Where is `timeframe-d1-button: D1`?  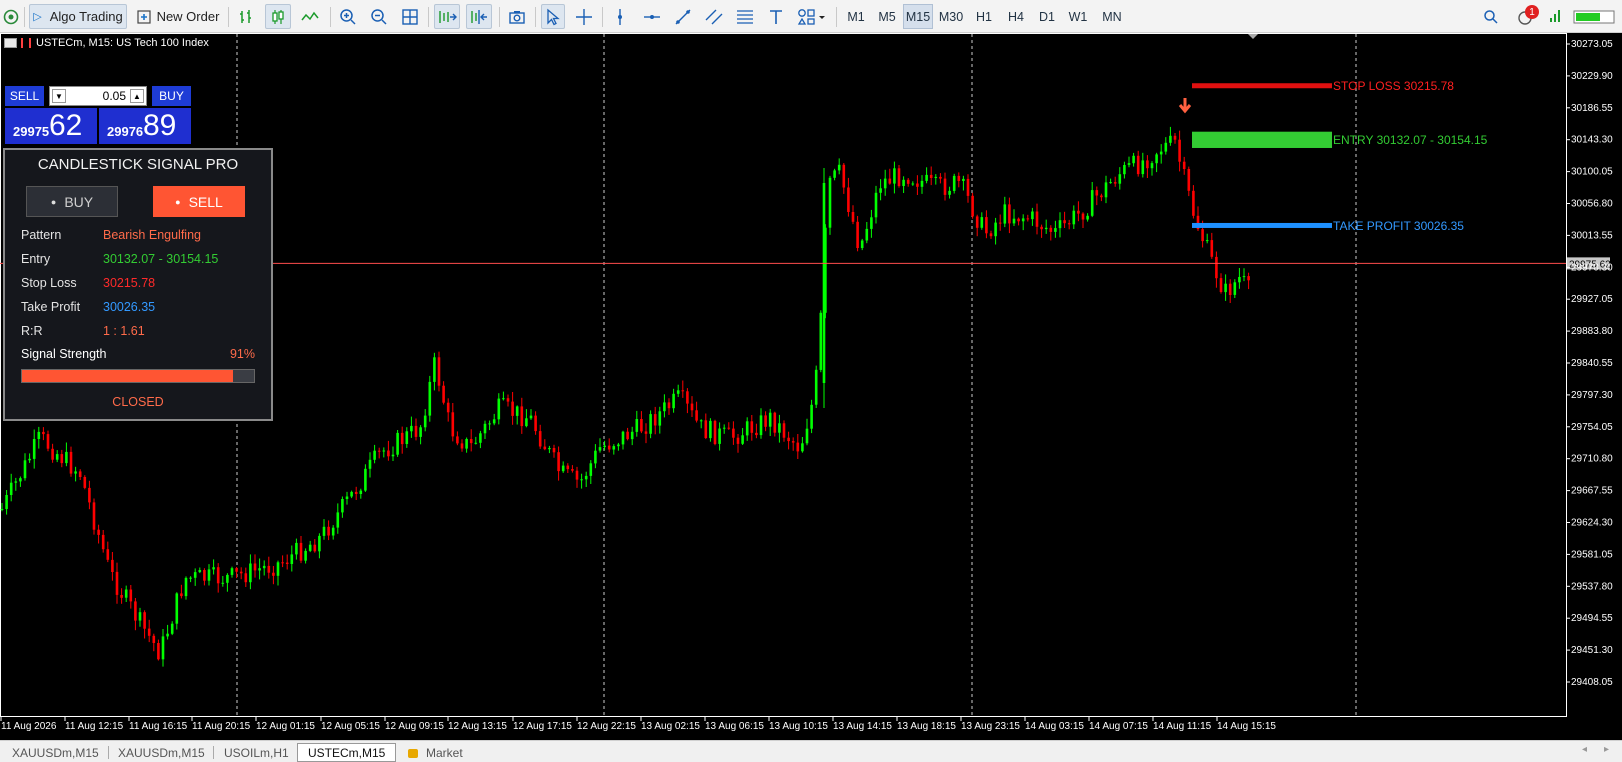
timeframe-d1-button: D1 is located at coordinates (1047, 16).